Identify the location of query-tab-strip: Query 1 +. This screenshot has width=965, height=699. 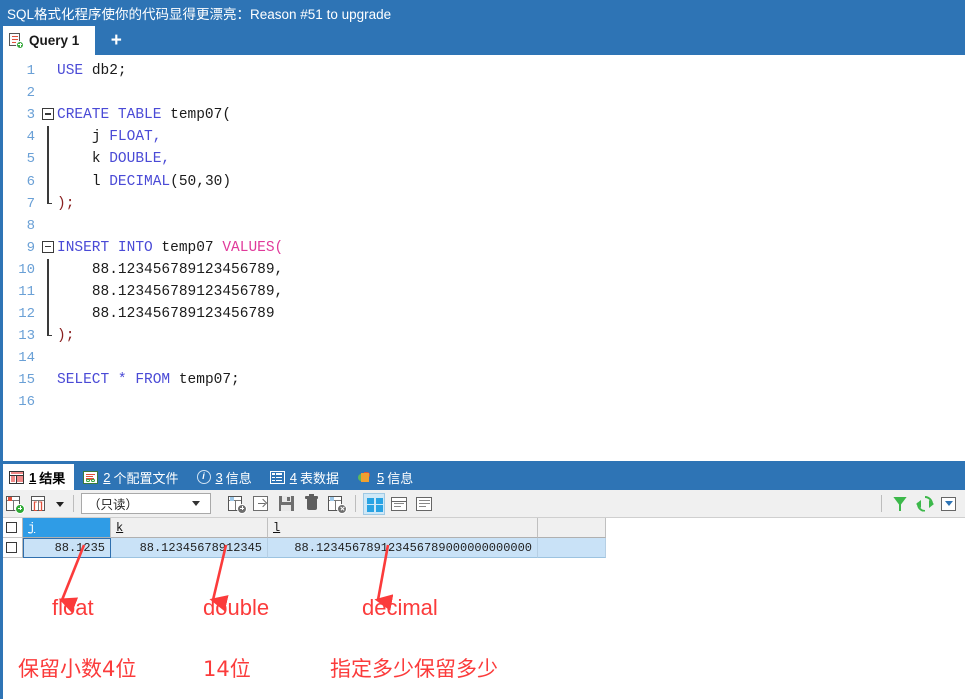
(482, 40).